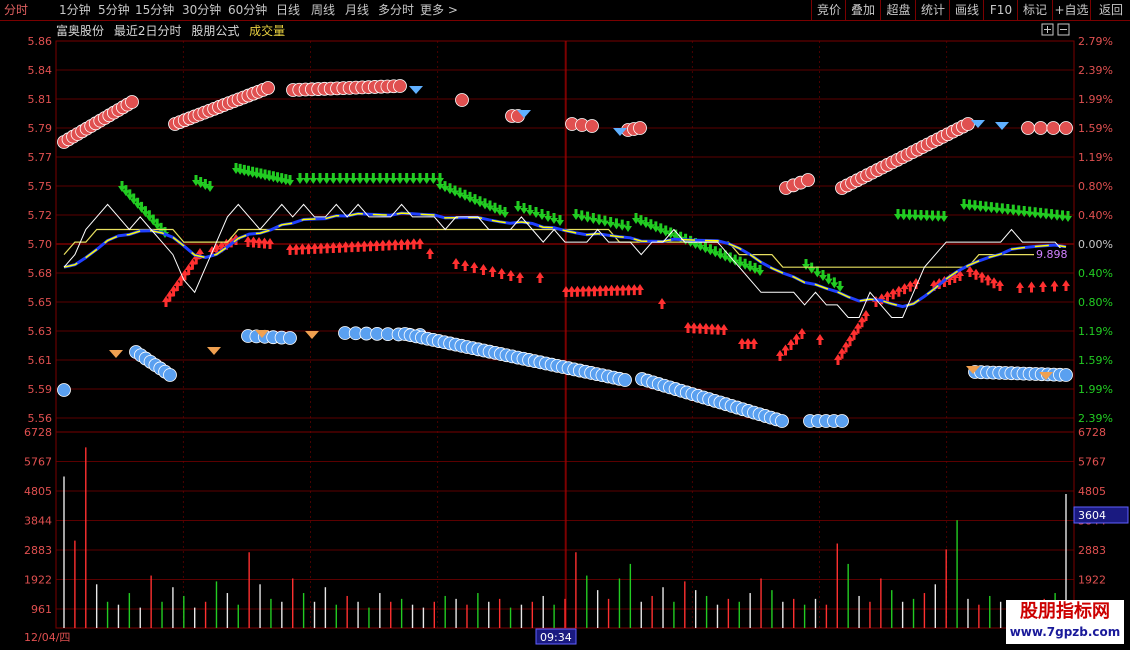 This screenshot has height=650, width=1130. I want to click on volume-tick-label: 4805, so click(38, 491).